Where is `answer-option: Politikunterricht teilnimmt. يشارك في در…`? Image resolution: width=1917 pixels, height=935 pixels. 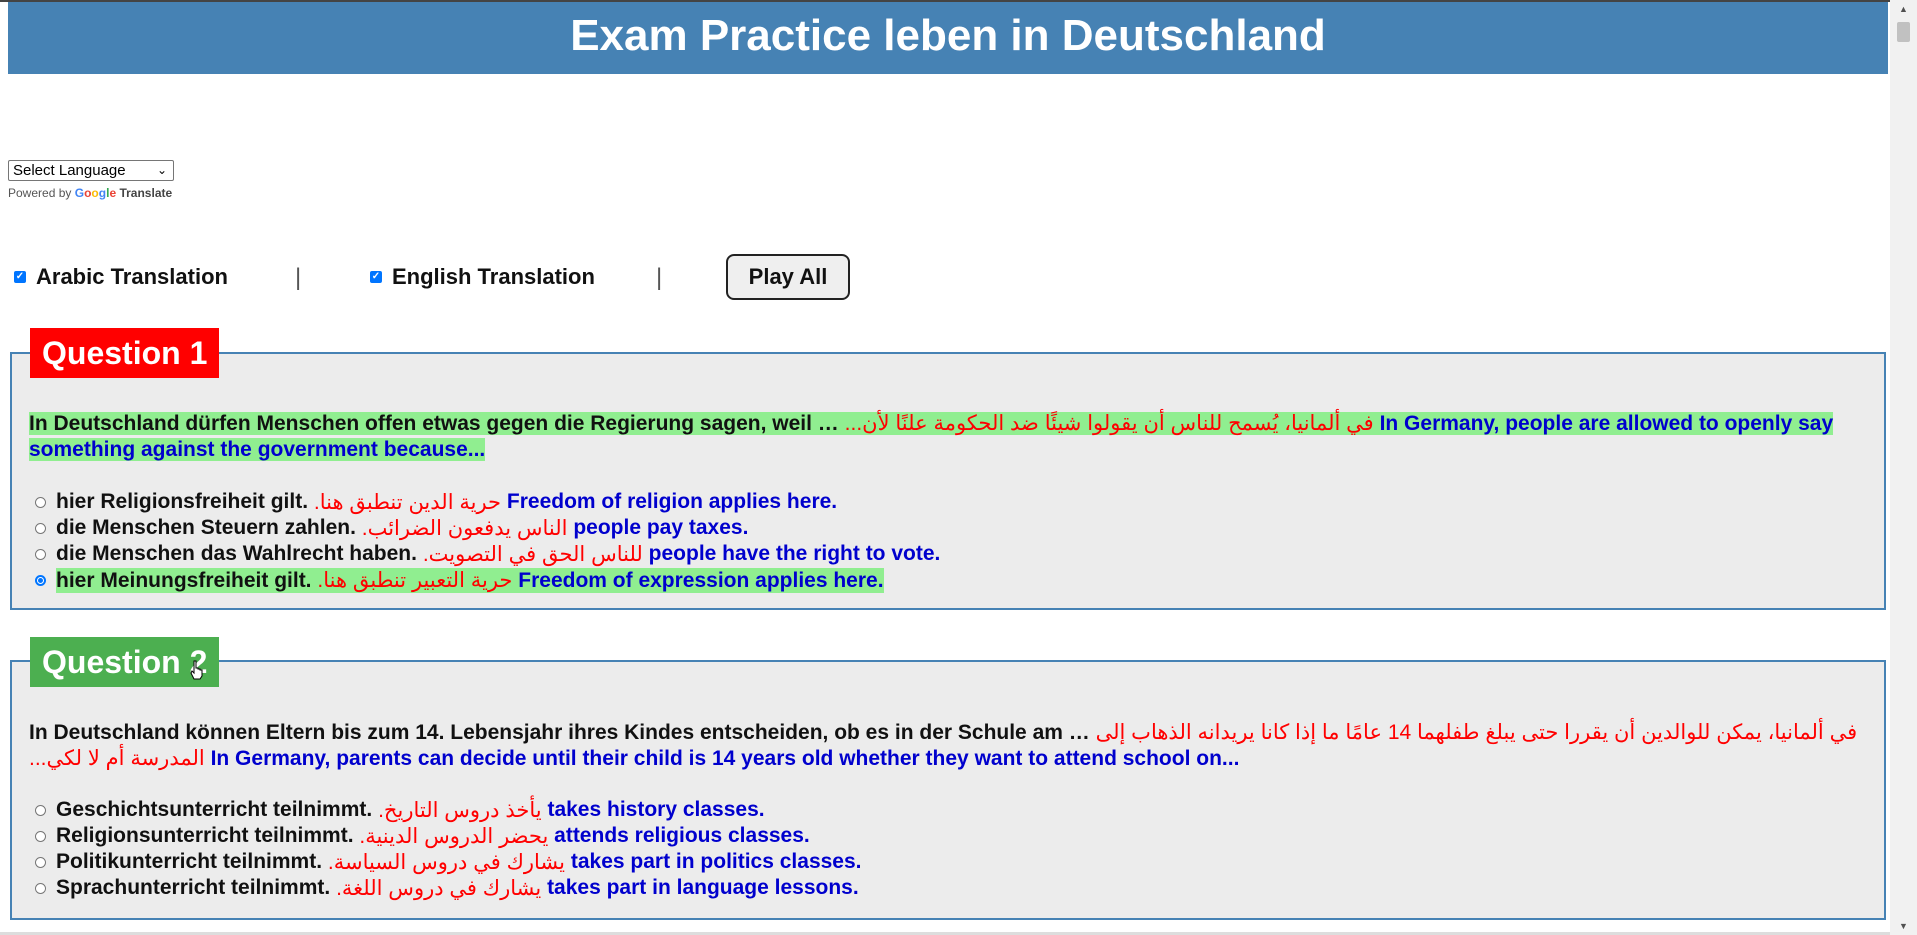 answer-option: Politikunterricht teilnimmt. يشارك في در… is located at coordinates (448, 862).